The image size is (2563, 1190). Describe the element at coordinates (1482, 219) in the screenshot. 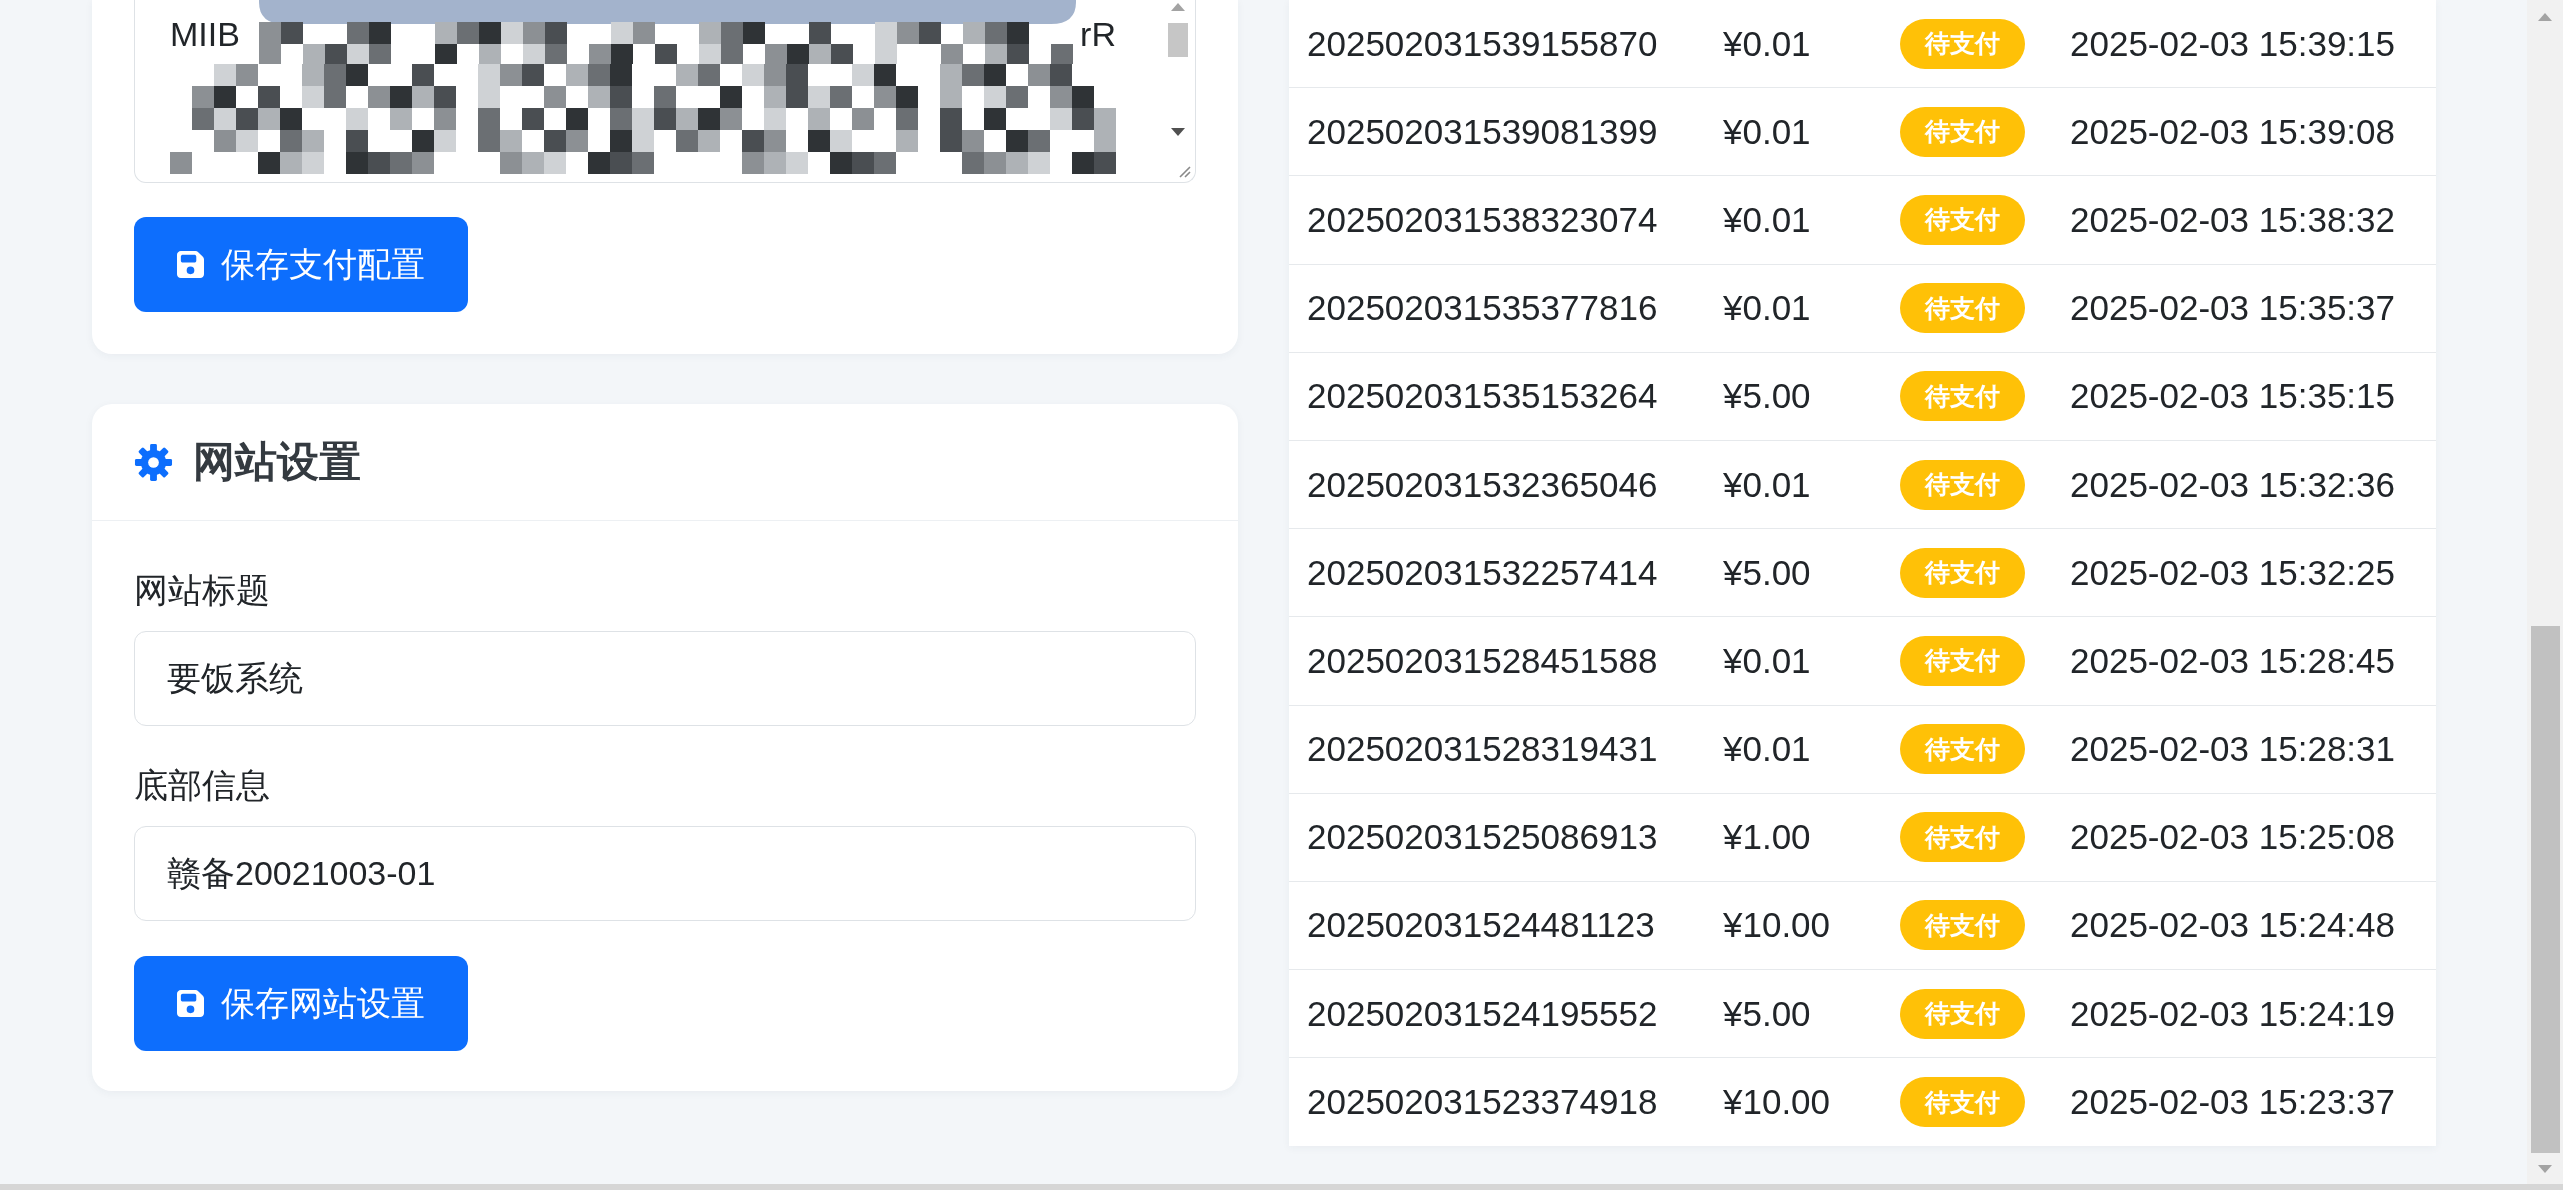

I see `order-number: 202502031538323074` at that location.